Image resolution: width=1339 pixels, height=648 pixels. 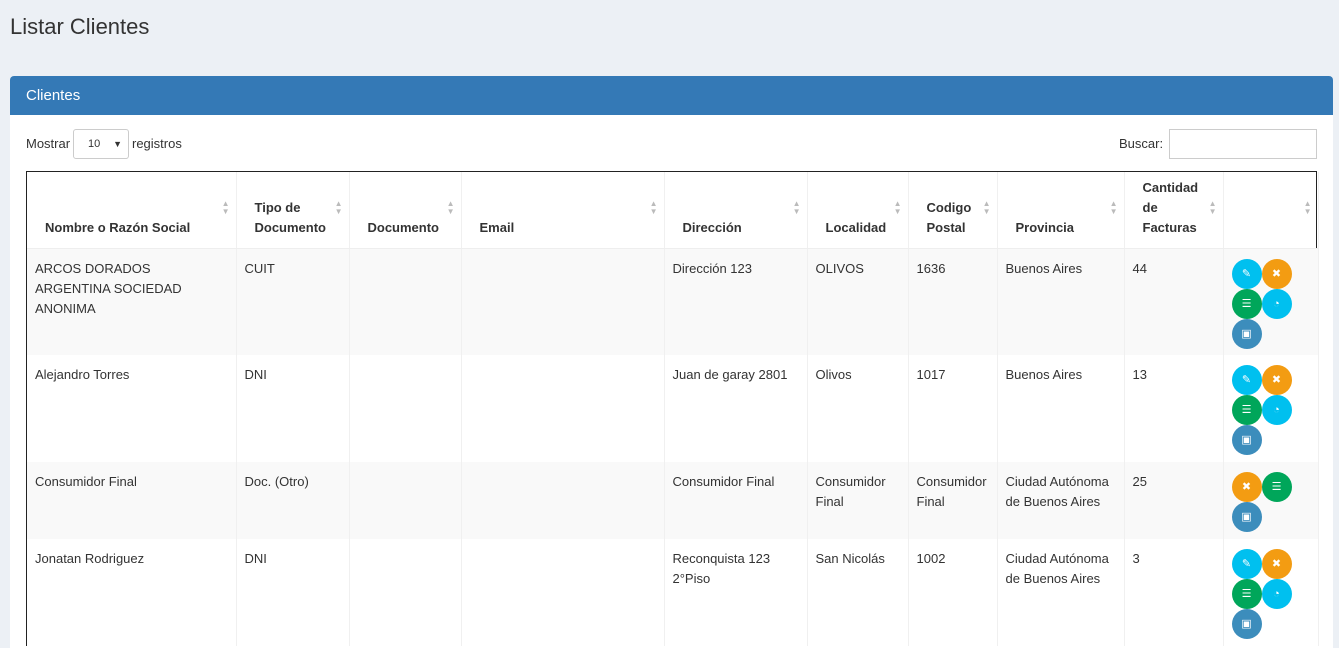 What do you see at coordinates (953, 592) in the screenshot?
I see `cell-cp: 1002` at bounding box center [953, 592].